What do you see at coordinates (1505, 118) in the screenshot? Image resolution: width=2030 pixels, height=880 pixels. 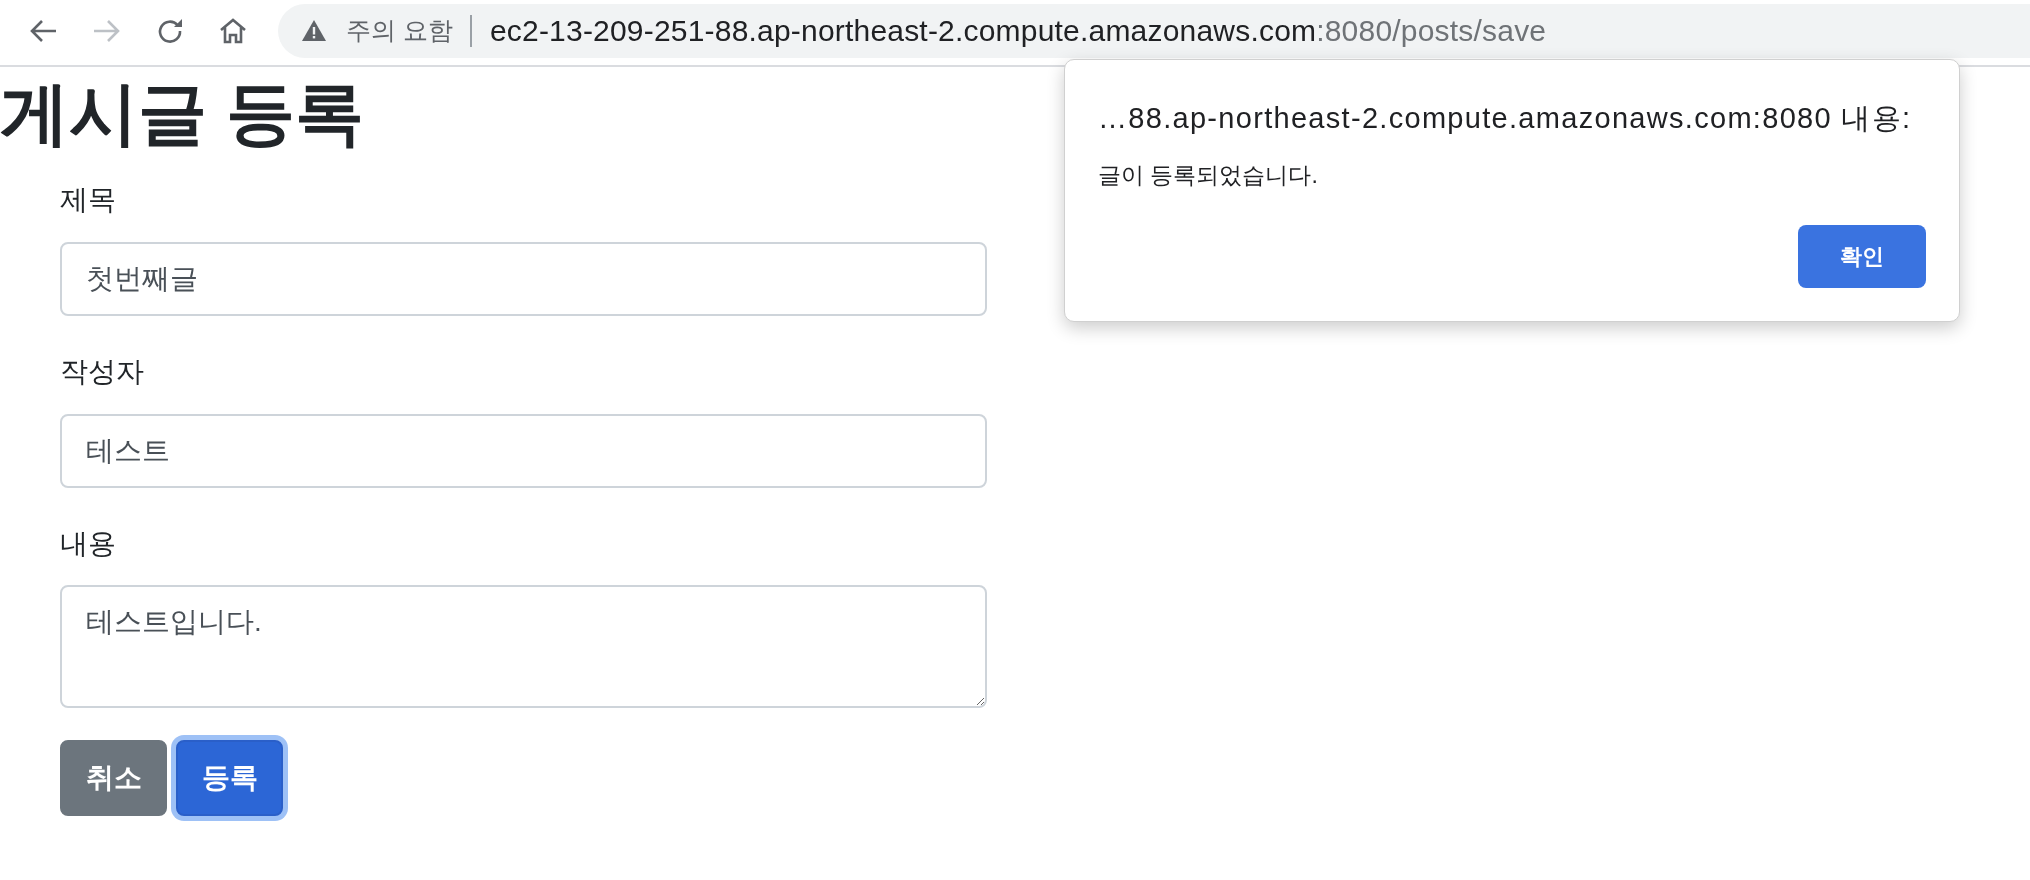 I see `dialog-title: …88.ap-northeast-2.compute.amazonaws.com:8080 내용:` at bounding box center [1505, 118].